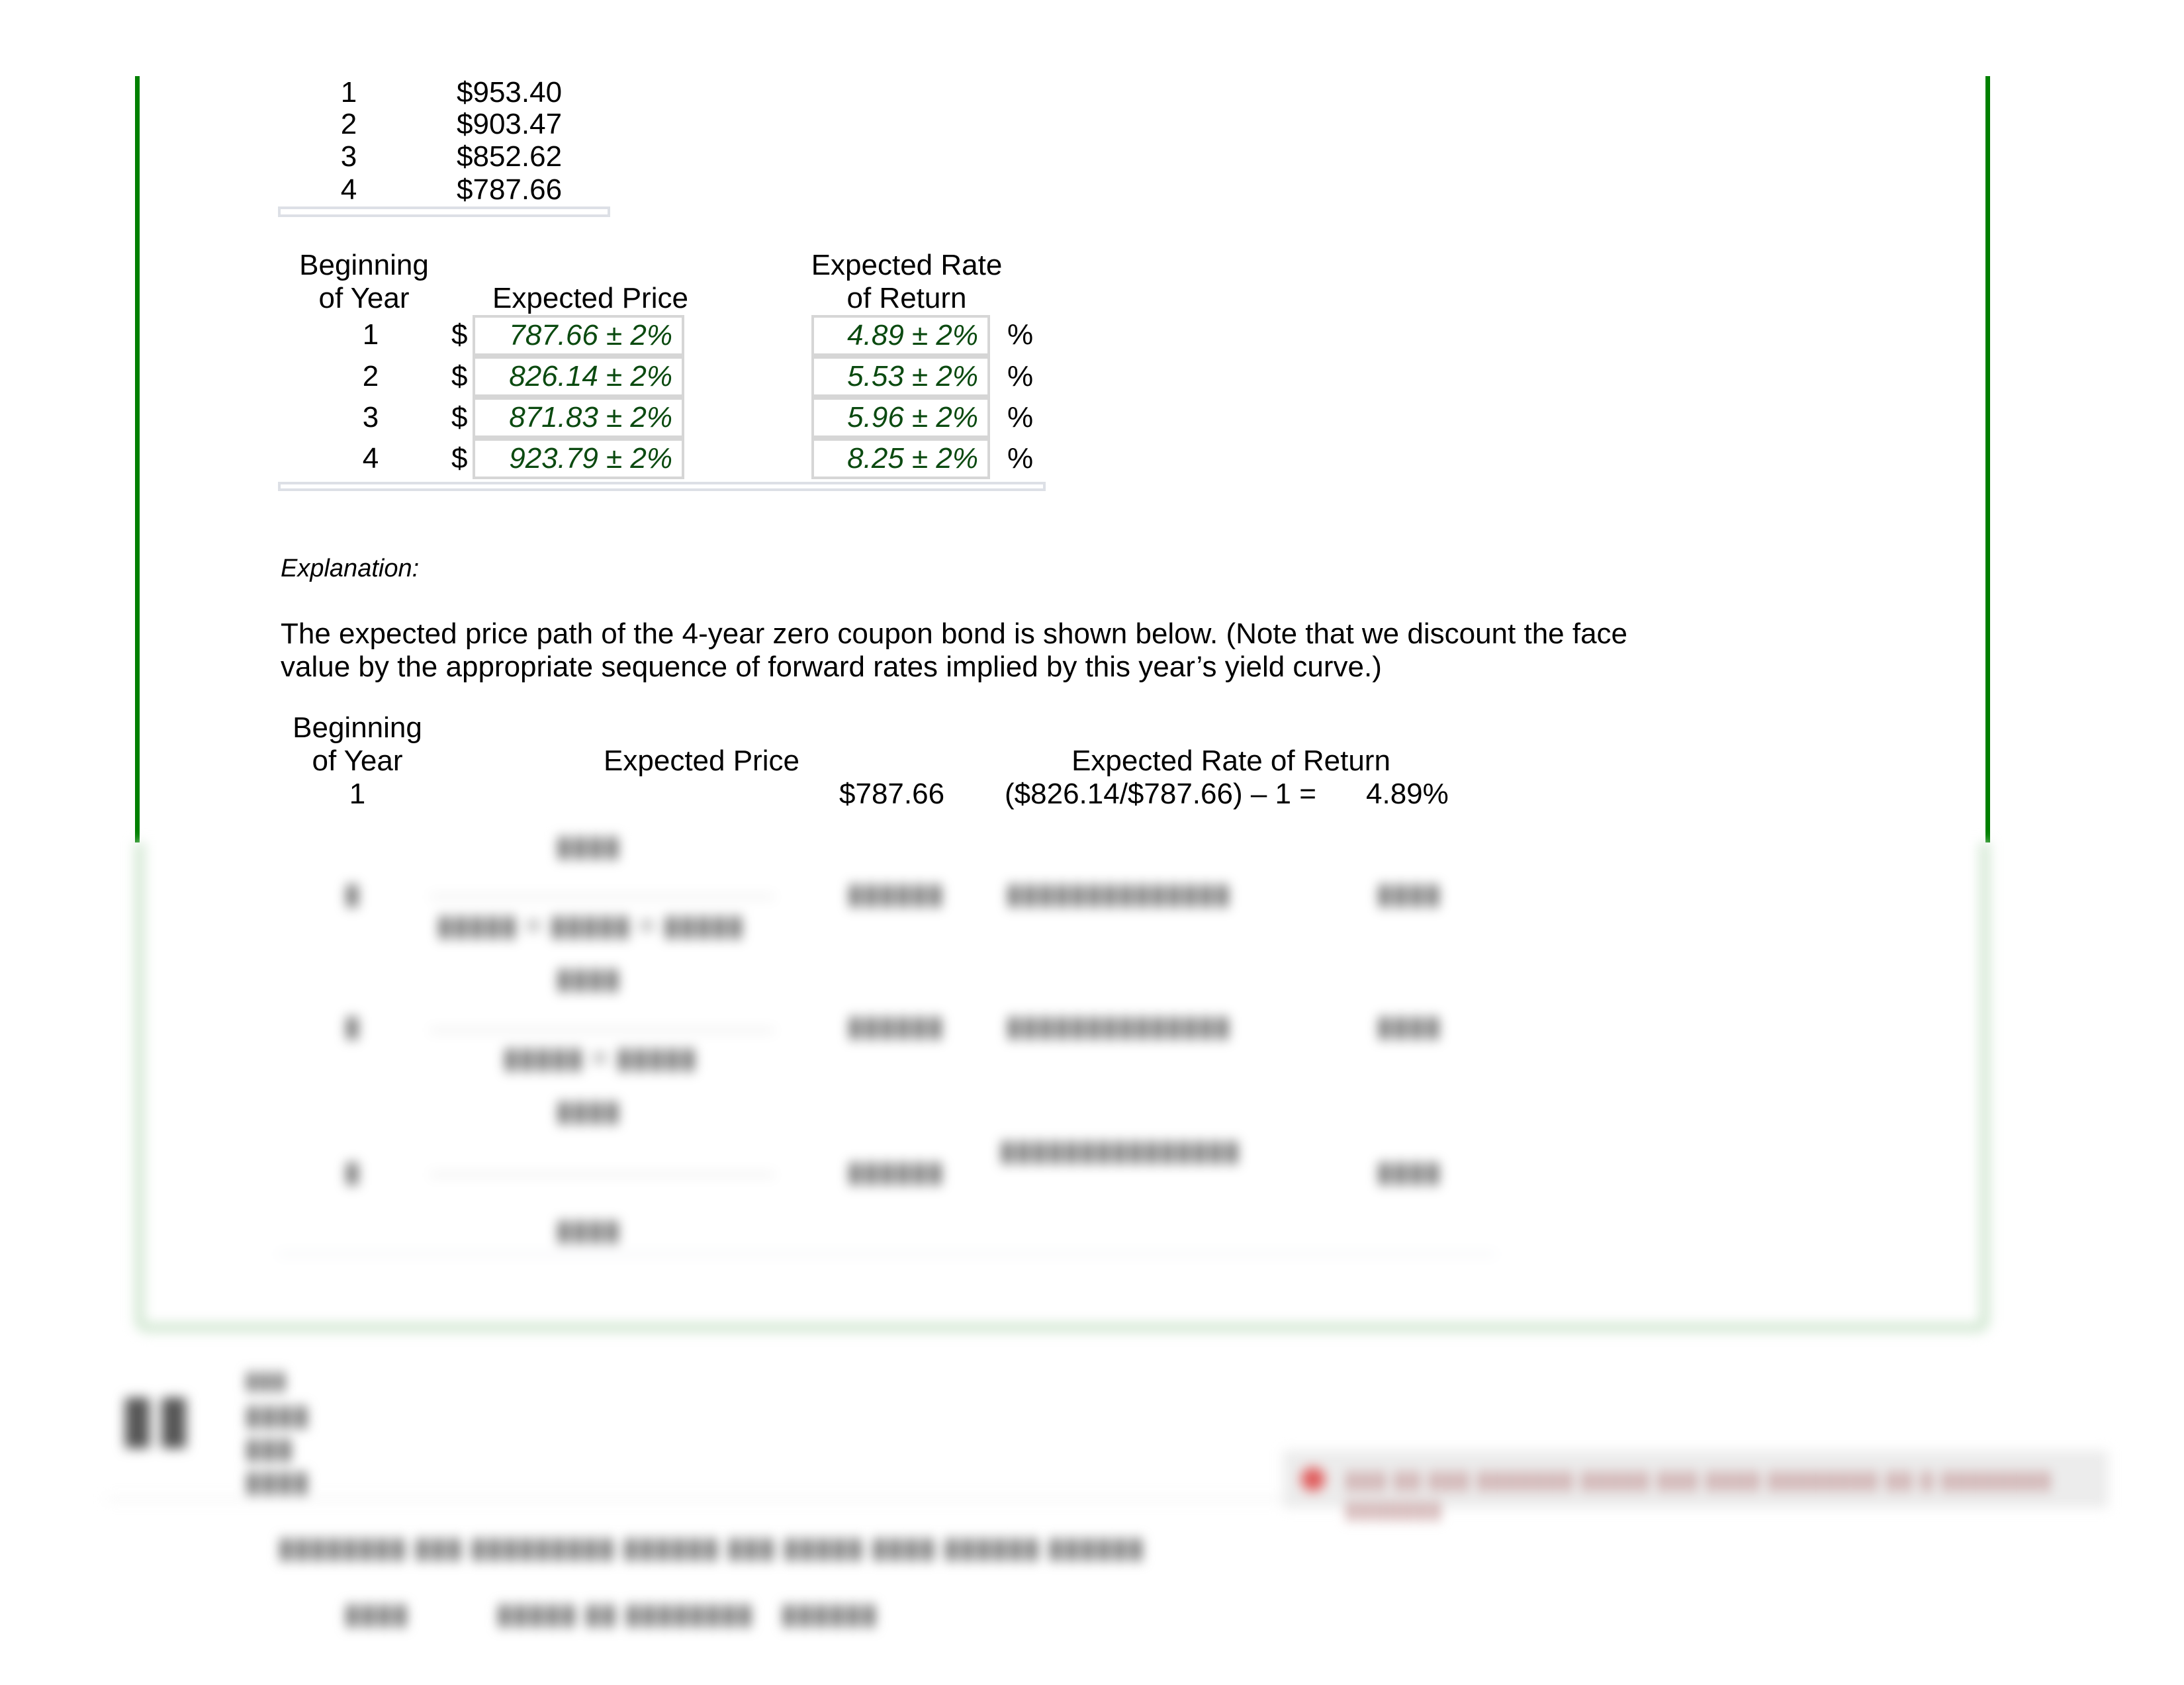 The height and width of the screenshot is (1685, 2184). I want to click on year-cell: 1, so click(348, 92).